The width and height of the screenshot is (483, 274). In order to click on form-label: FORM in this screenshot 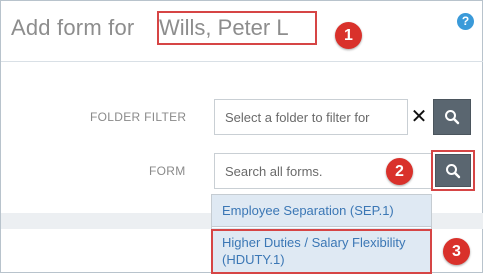, I will do `click(167, 171)`.